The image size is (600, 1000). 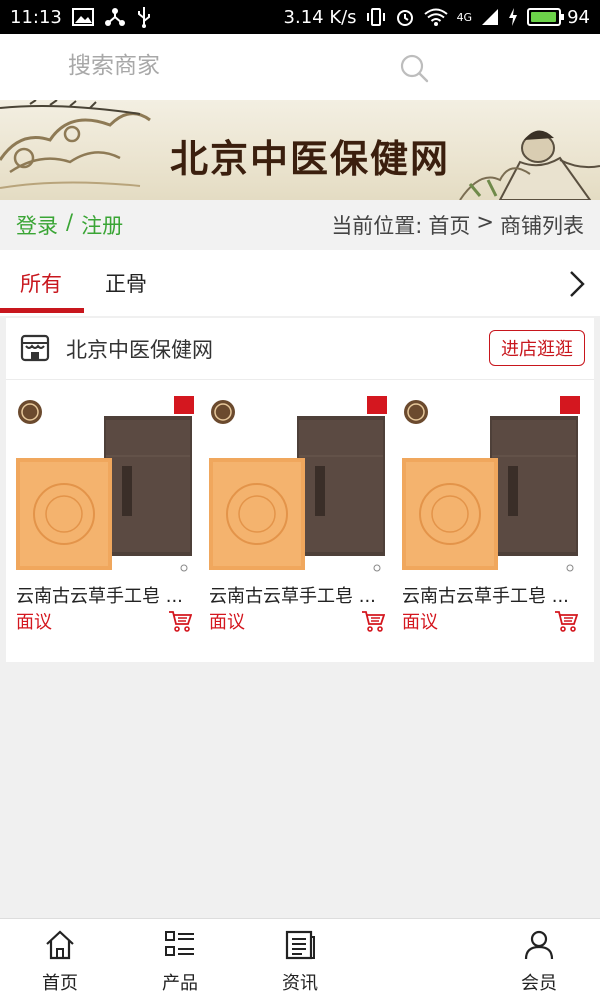 I want to click on shop-header: 北京中医保健网 进店逛逛, so click(x=300, y=349).